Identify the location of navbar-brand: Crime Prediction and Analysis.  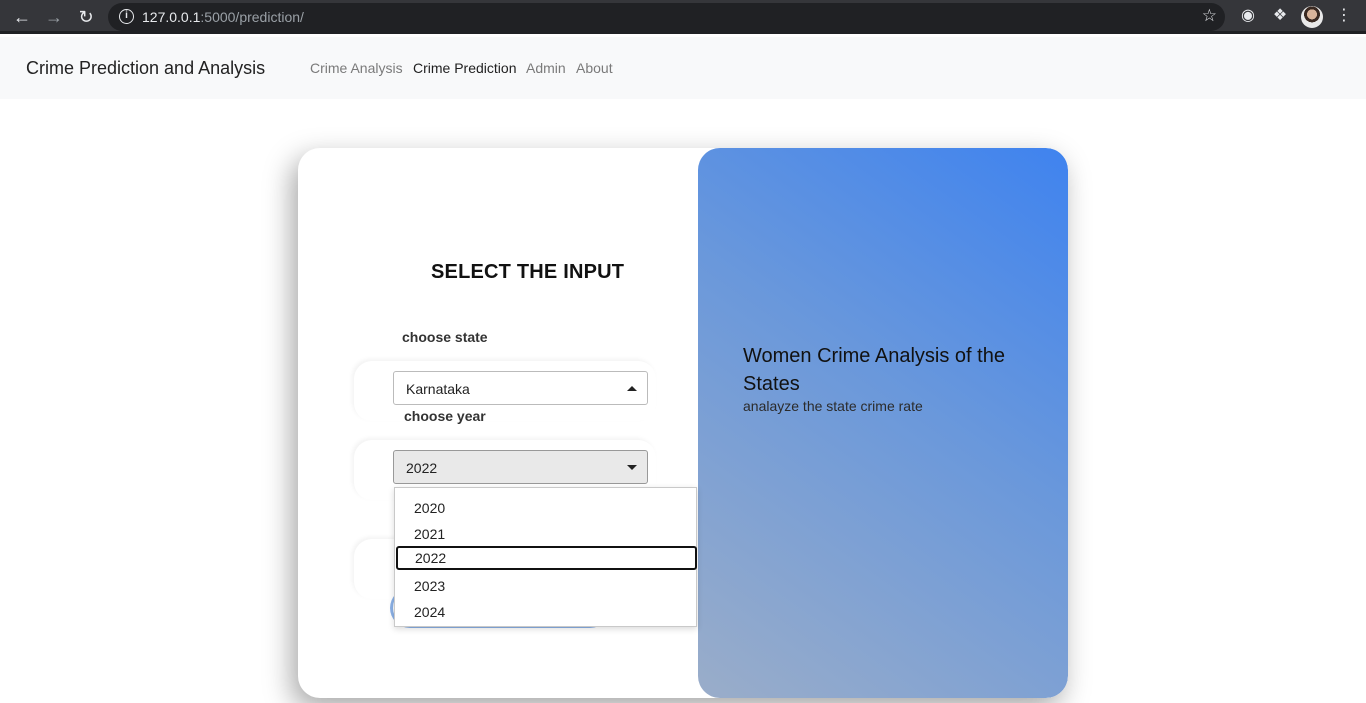
(145, 68).